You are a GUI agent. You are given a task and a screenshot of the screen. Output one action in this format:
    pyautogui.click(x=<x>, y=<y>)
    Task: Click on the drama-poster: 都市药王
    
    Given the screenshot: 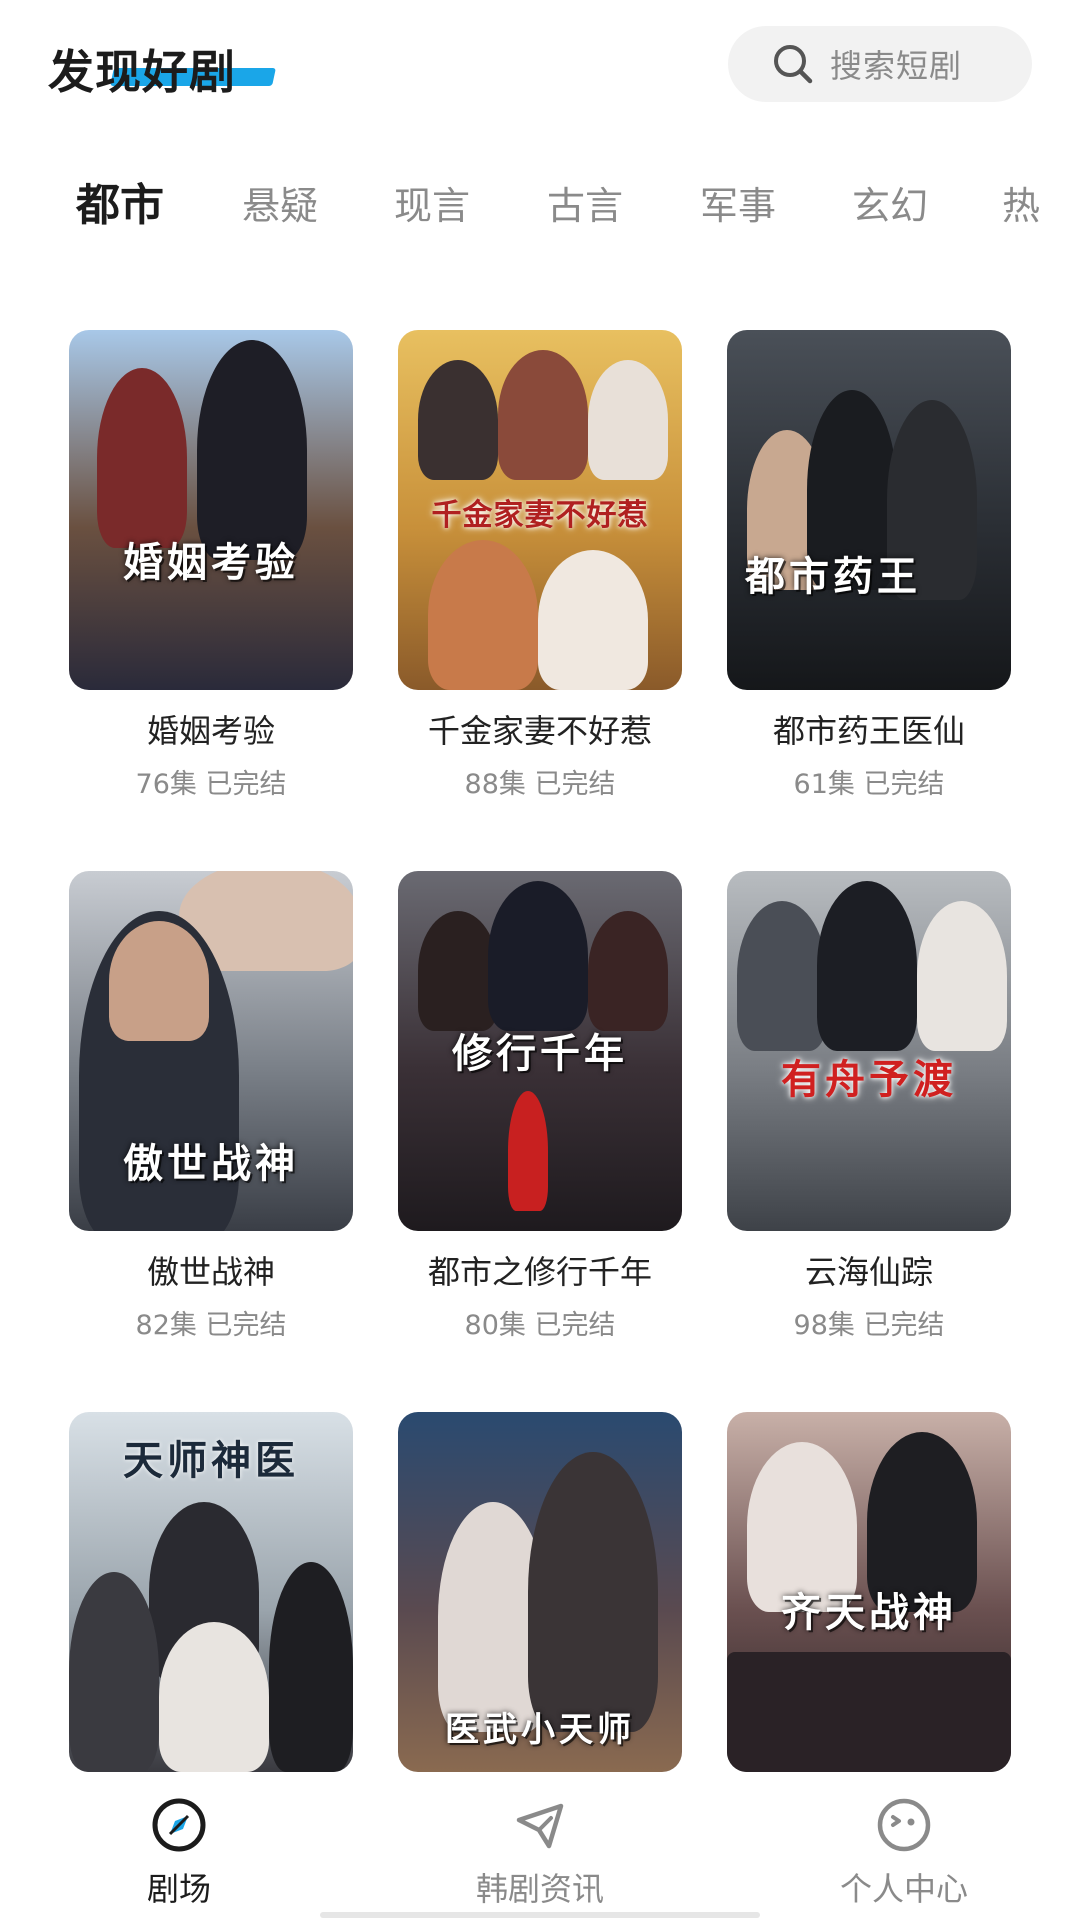 What is the action you would take?
    pyautogui.click(x=869, y=510)
    